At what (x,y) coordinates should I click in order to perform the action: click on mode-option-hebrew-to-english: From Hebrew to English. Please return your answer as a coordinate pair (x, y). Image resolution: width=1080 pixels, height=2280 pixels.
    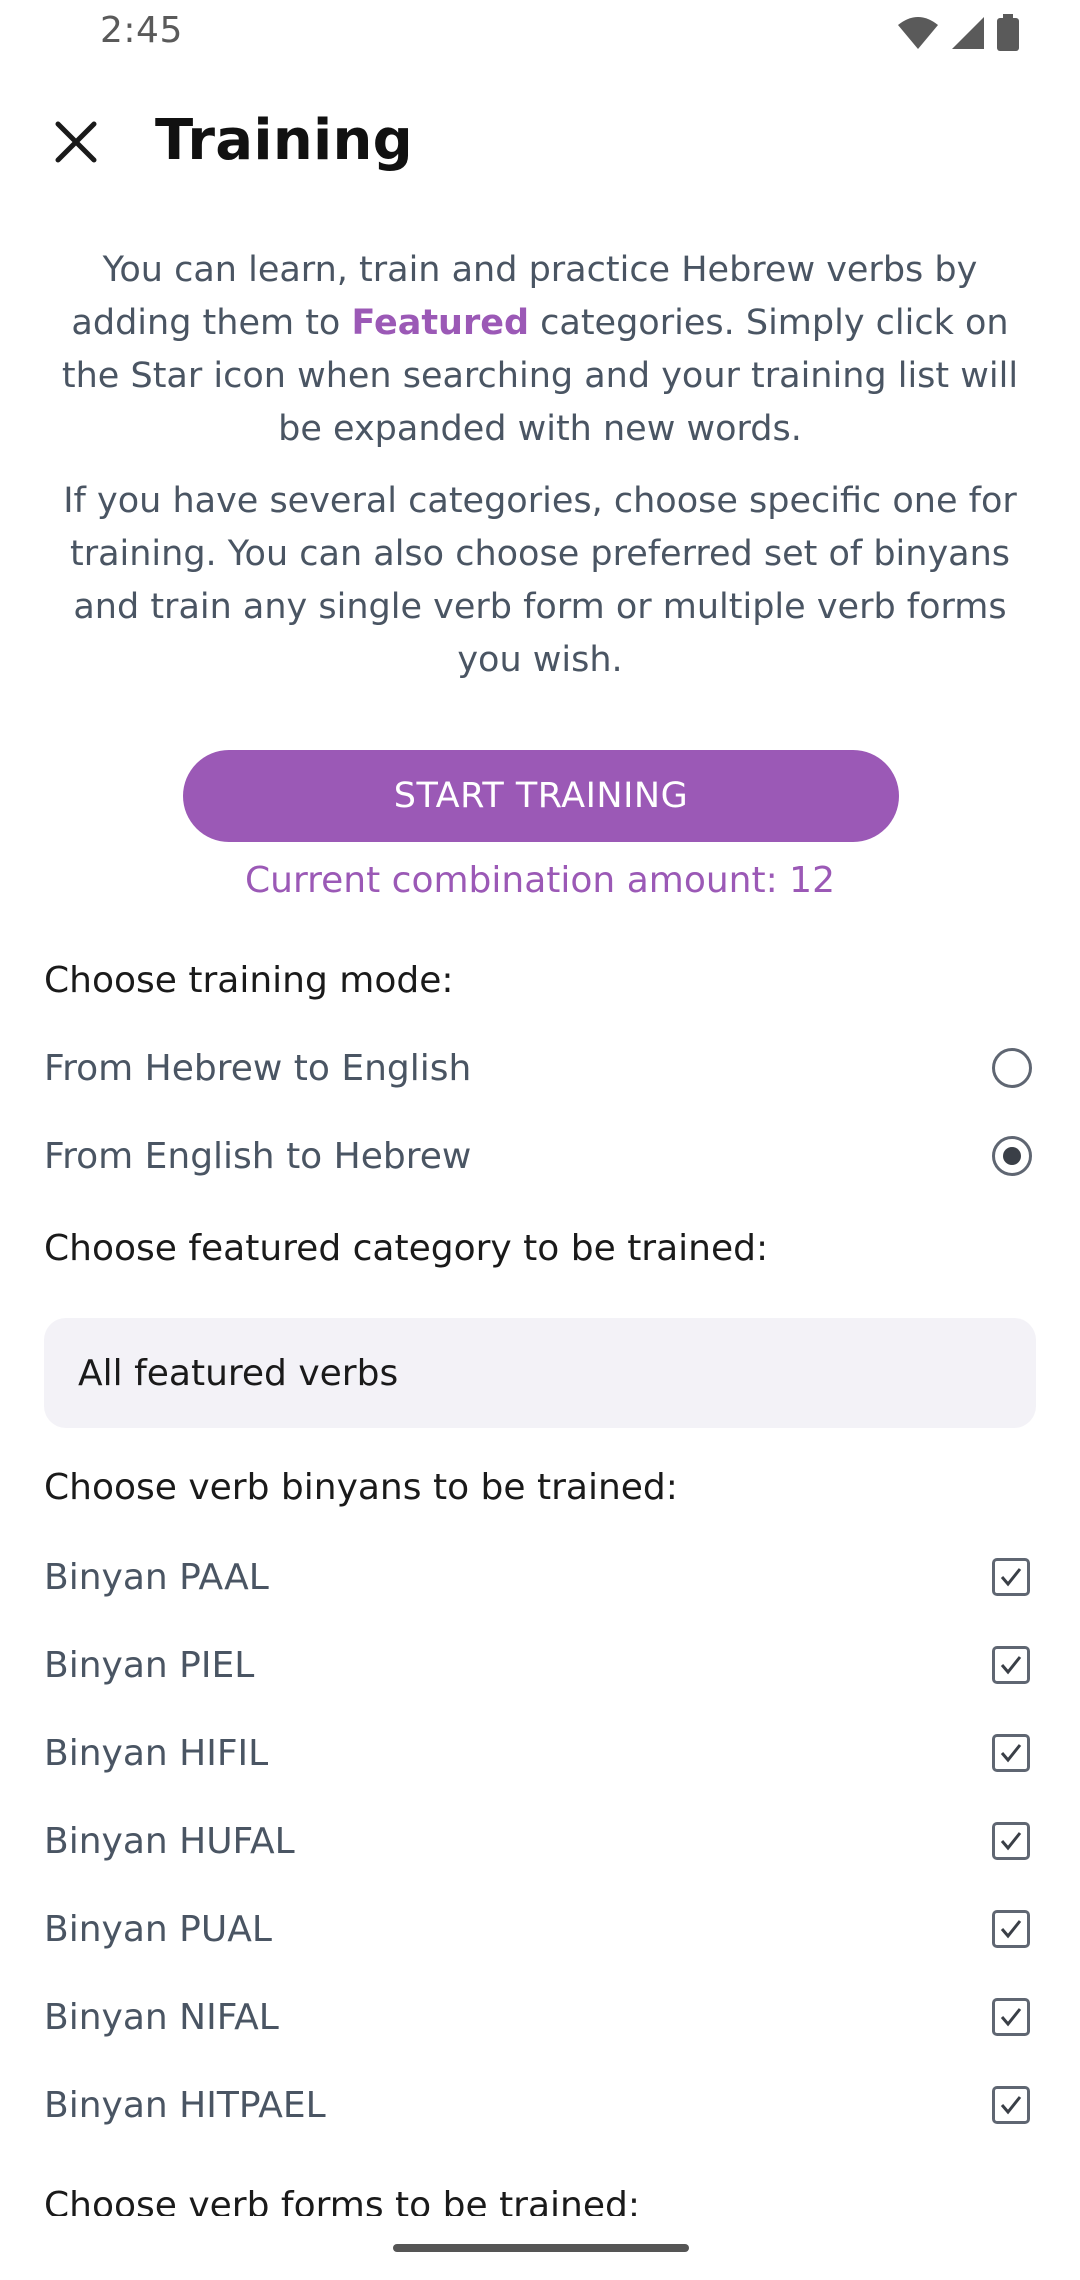
    Looking at the image, I should click on (540, 1068).